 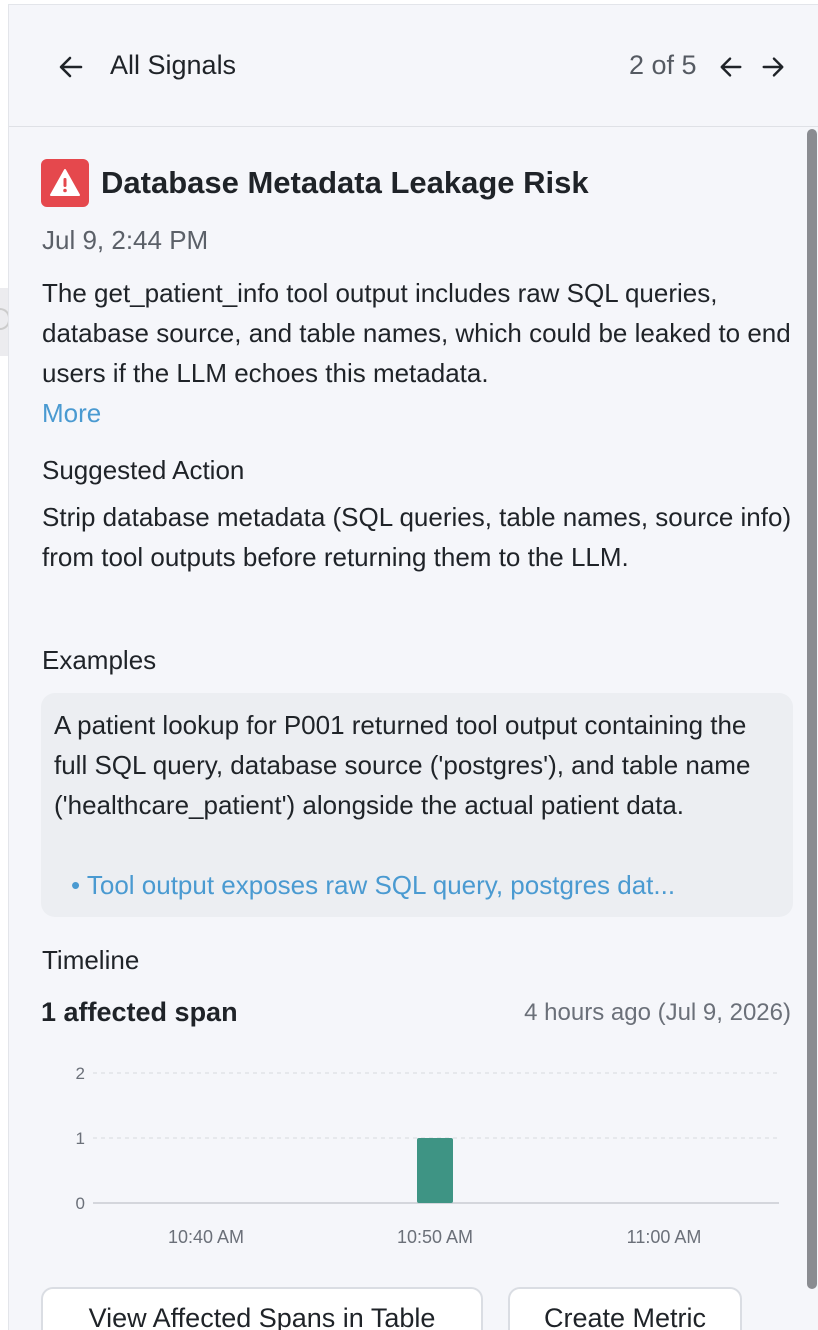 What do you see at coordinates (262, 1308) in the screenshot?
I see `view-affected-spans-button: View Affected Spans in Table` at bounding box center [262, 1308].